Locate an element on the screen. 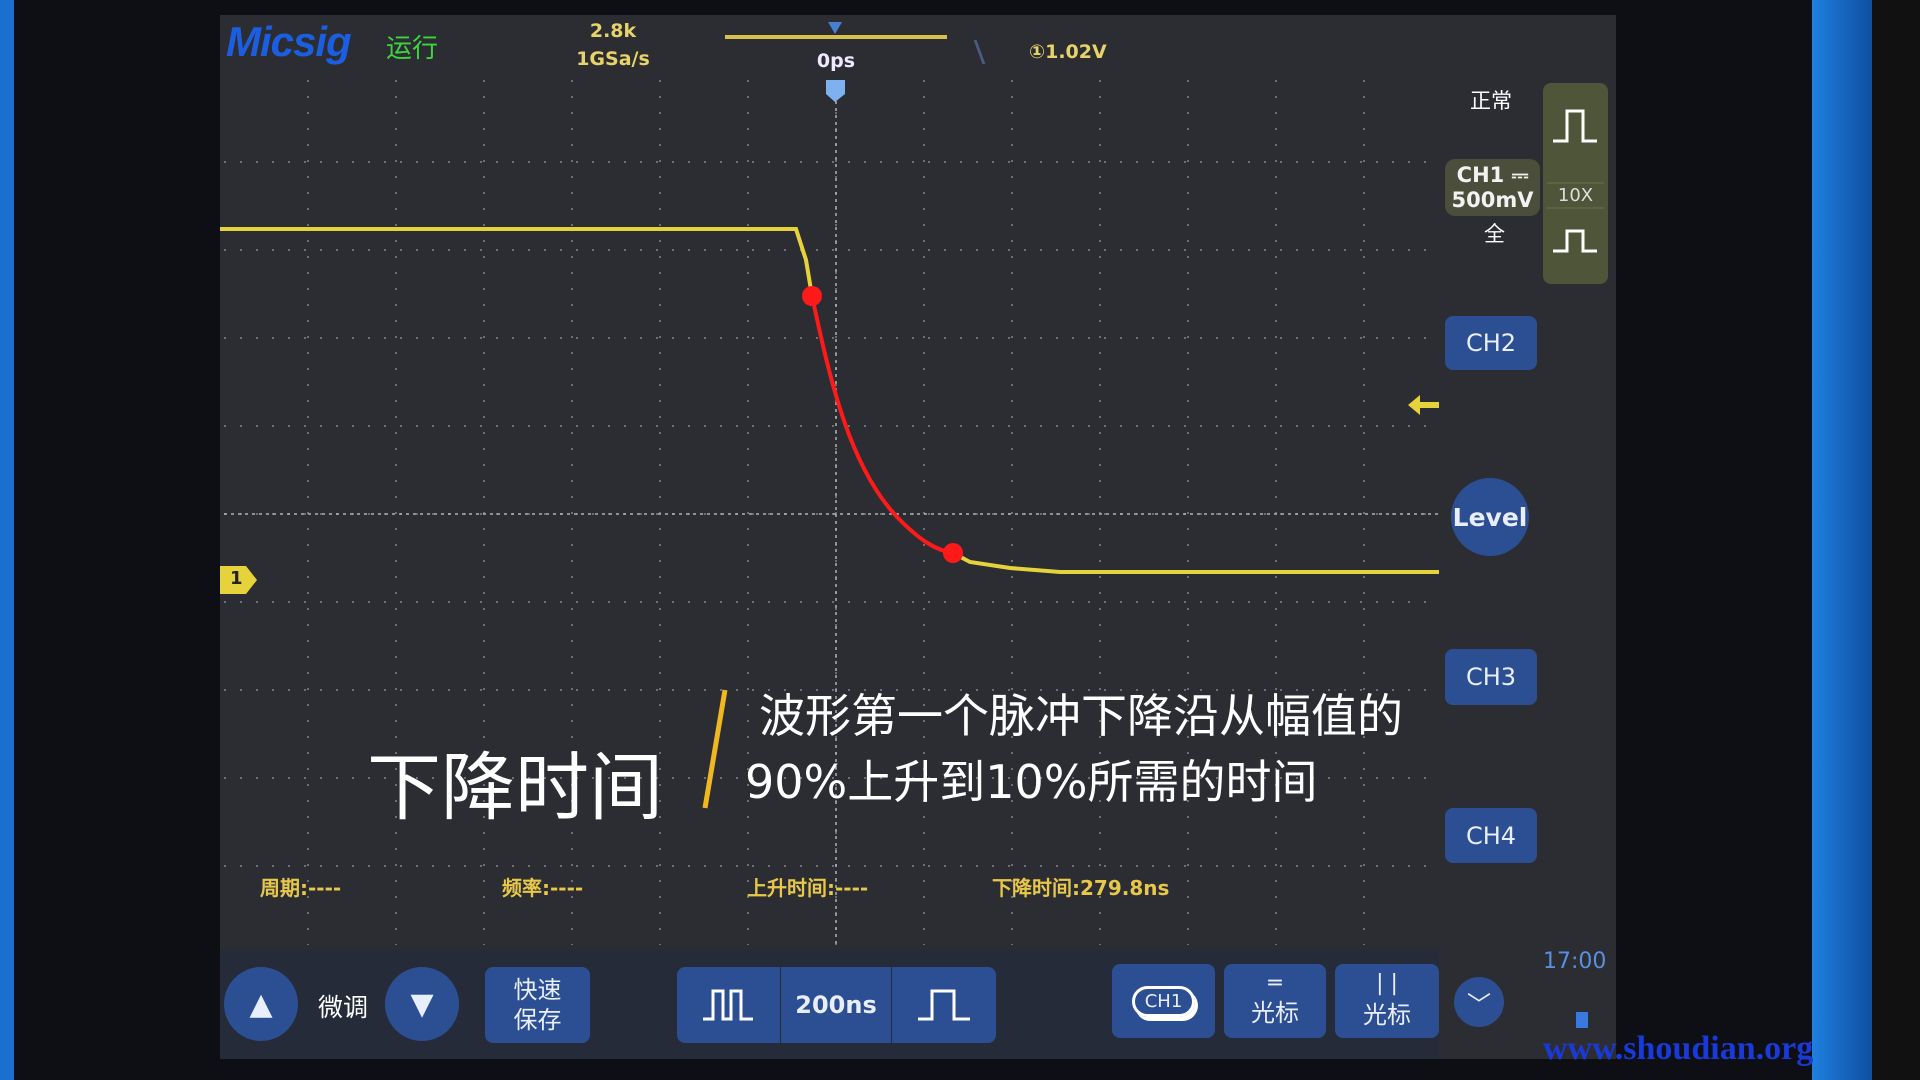  timebase-zoom-in-button is located at coordinates (944, 1005).